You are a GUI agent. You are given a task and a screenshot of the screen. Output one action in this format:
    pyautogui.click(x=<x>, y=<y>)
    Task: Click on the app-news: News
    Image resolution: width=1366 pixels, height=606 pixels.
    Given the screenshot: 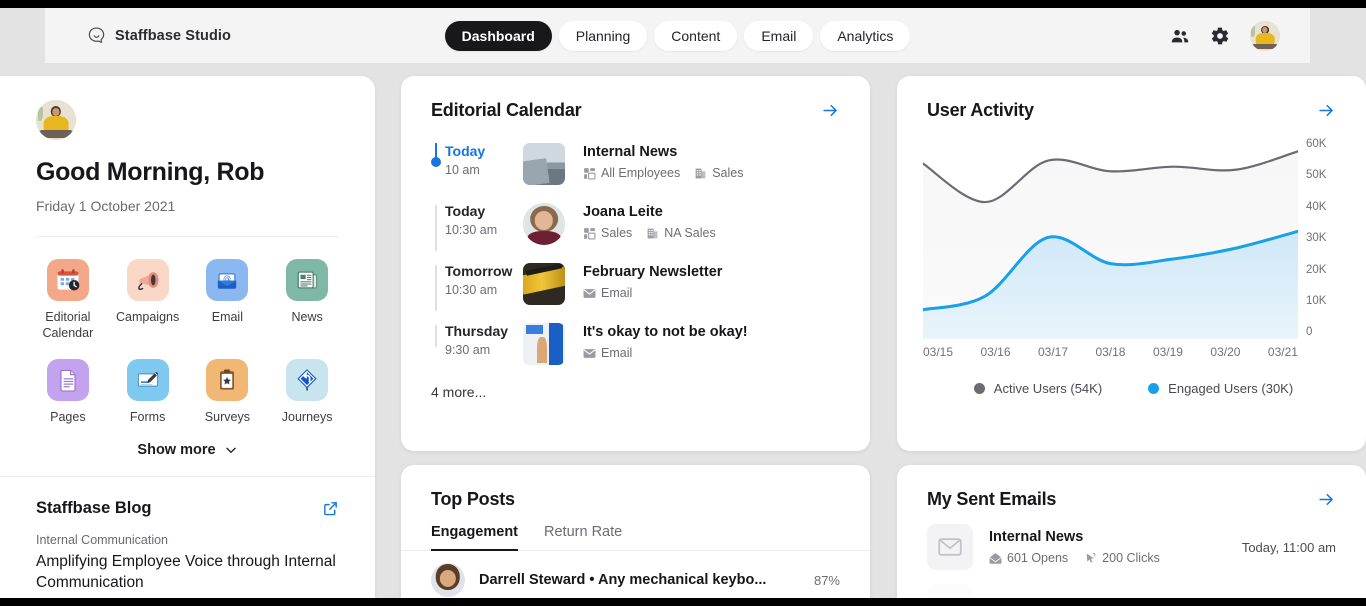 What is the action you would take?
    pyautogui.click(x=307, y=300)
    